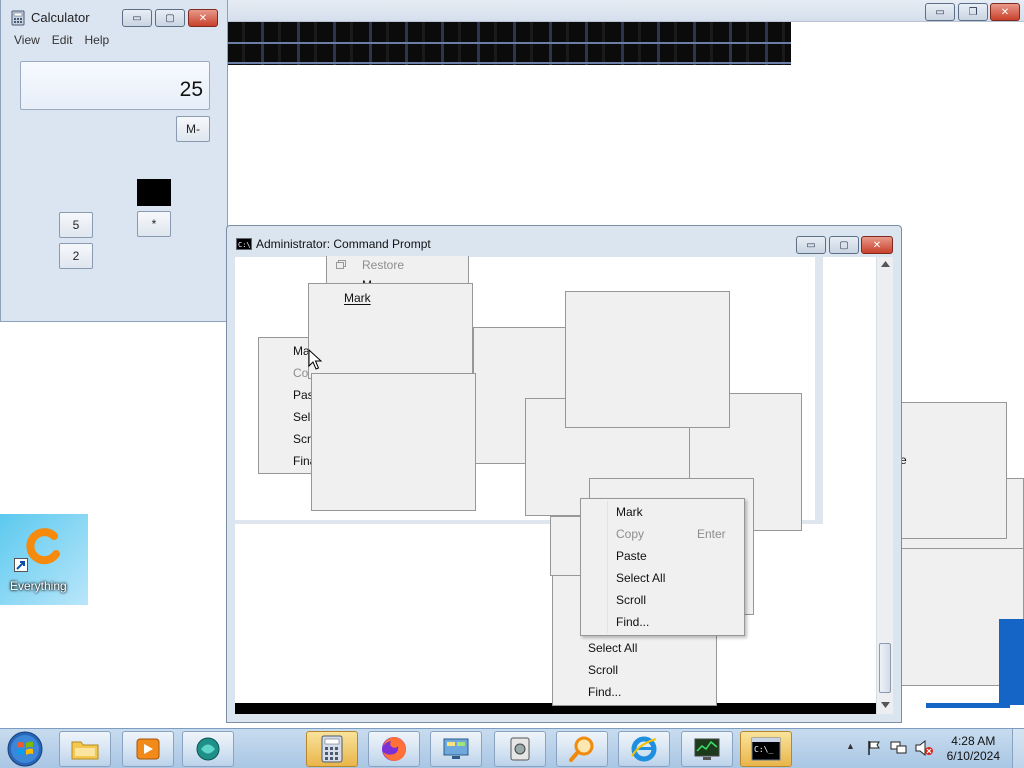 The height and width of the screenshot is (768, 1024). What do you see at coordinates (1018, 748) in the screenshot?
I see `show-desktop-button` at bounding box center [1018, 748].